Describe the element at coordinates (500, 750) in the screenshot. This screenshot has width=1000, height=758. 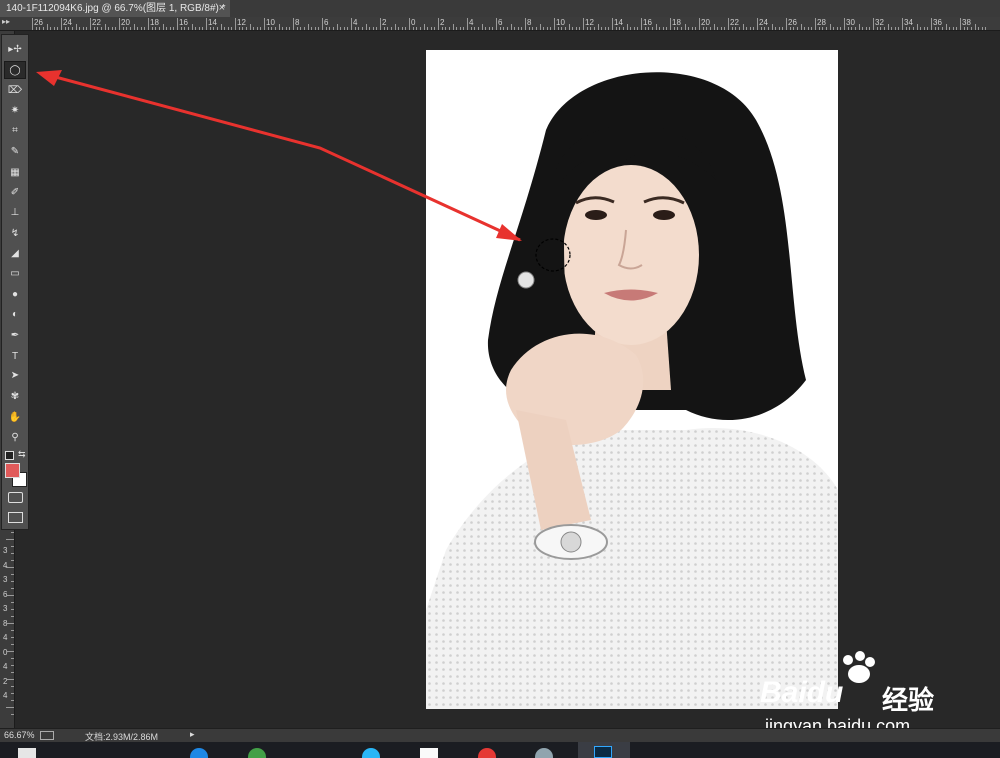
I see `os-taskbar` at that location.